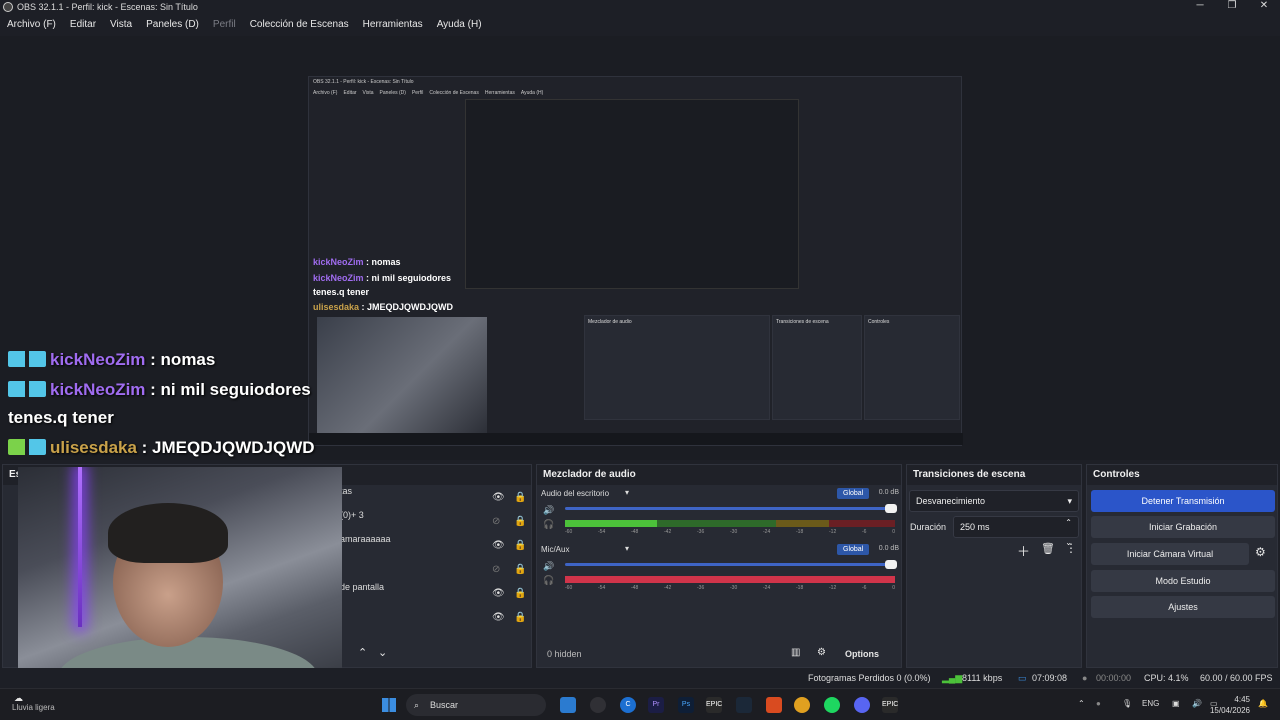 The width and height of the screenshot is (1280, 720). Describe the element at coordinates (33, 707) in the screenshot. I see `weather-label: Lluvia ligera` at that location.